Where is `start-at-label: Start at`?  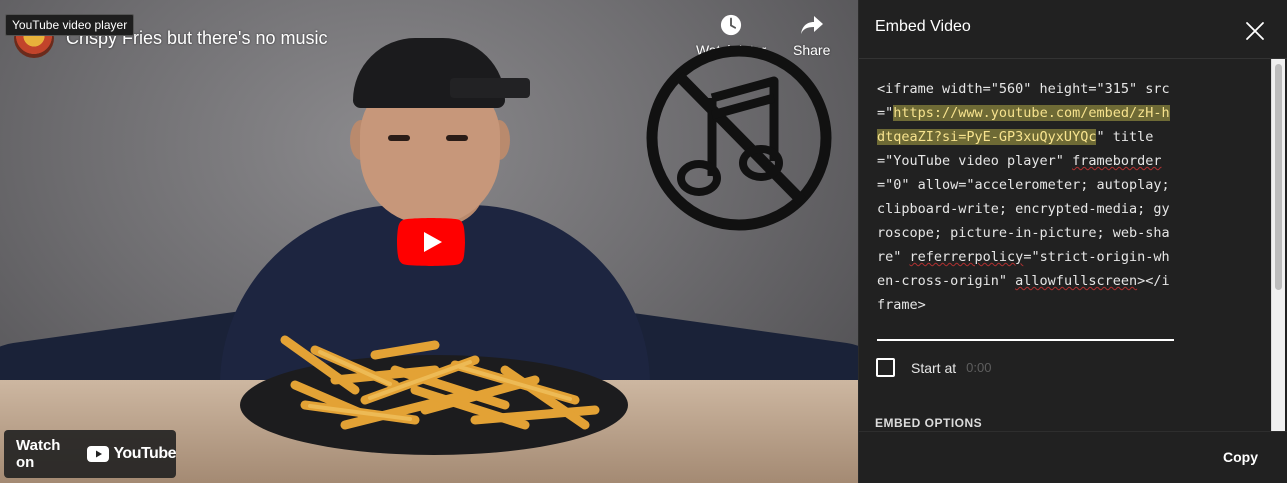 start-at-label: Start at is located at coordinates (934, 367).